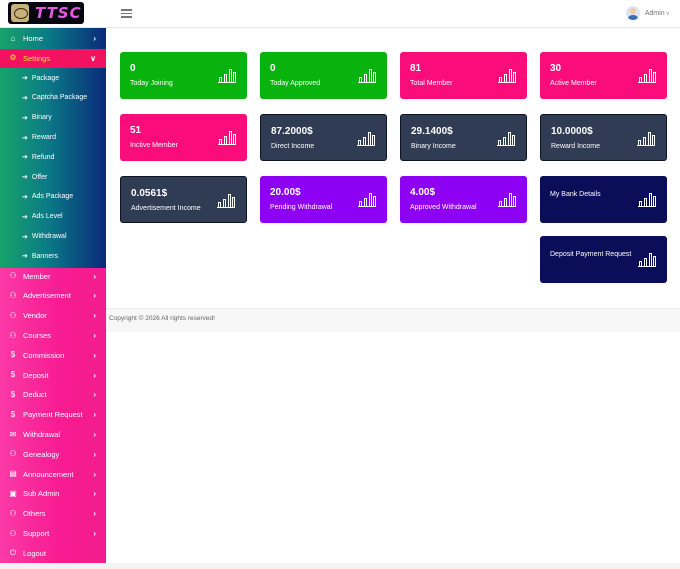 This screenshot has height=569, width=680. What do you see at coordinates (53, 177) in the screenshot?
I see `sidebar-subitem-offer: ➔ Offer` at bounding box center [53, 177].